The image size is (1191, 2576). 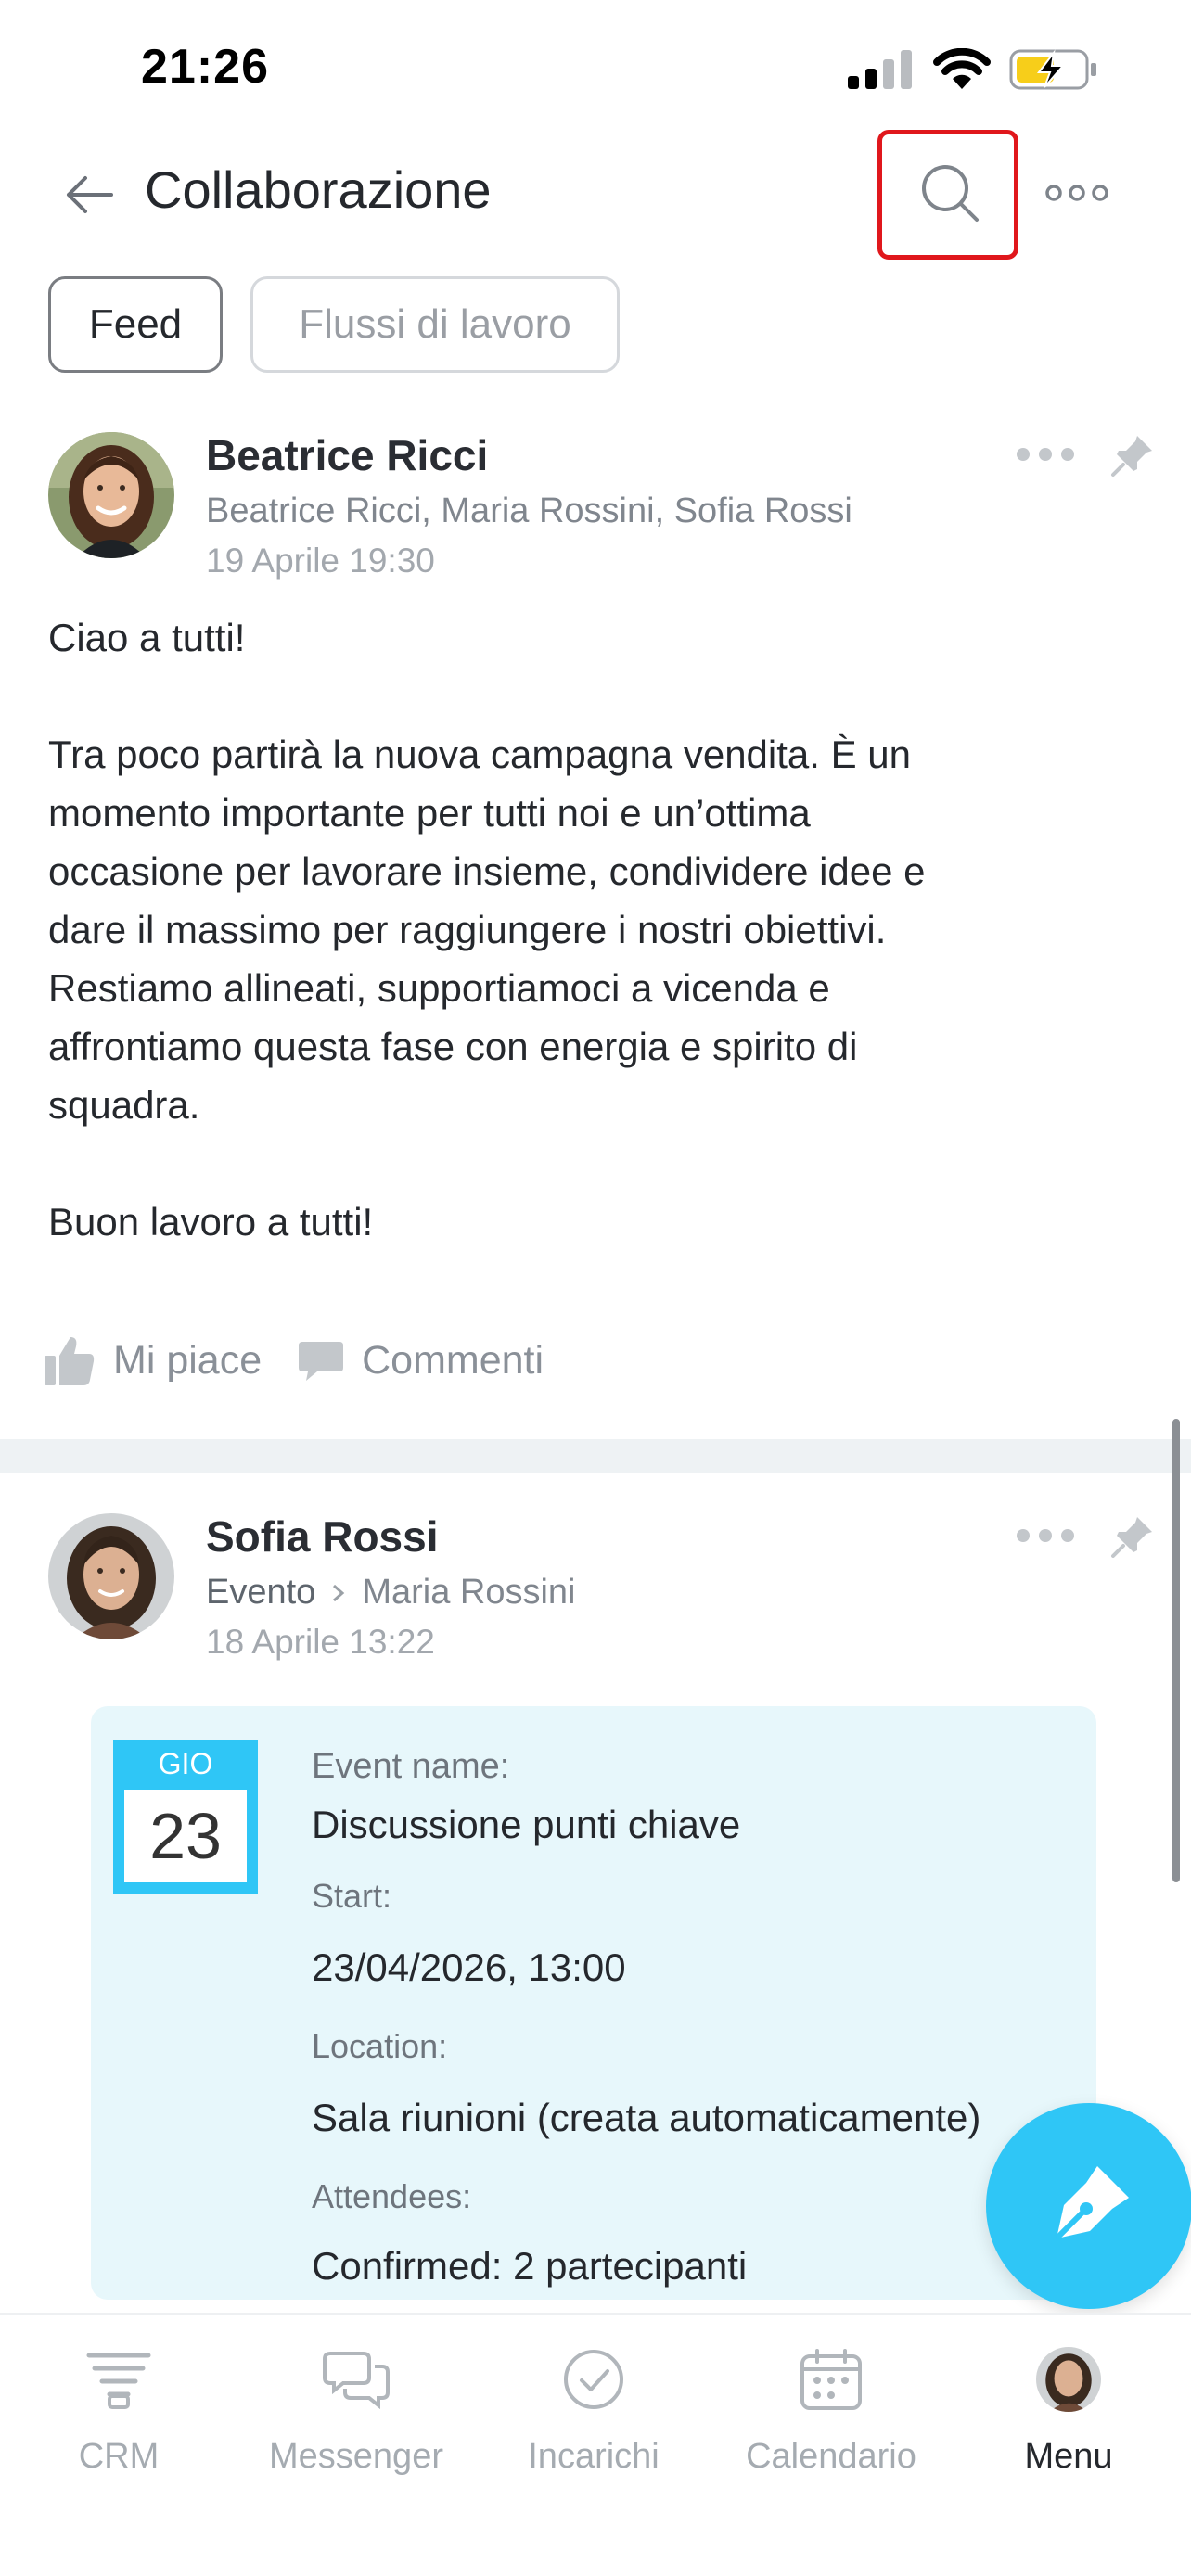 What do you see at coordinates (594, 2457) in the screenshot?
I see `nav-label: Incarichi` at bounding box center [594, 2457].